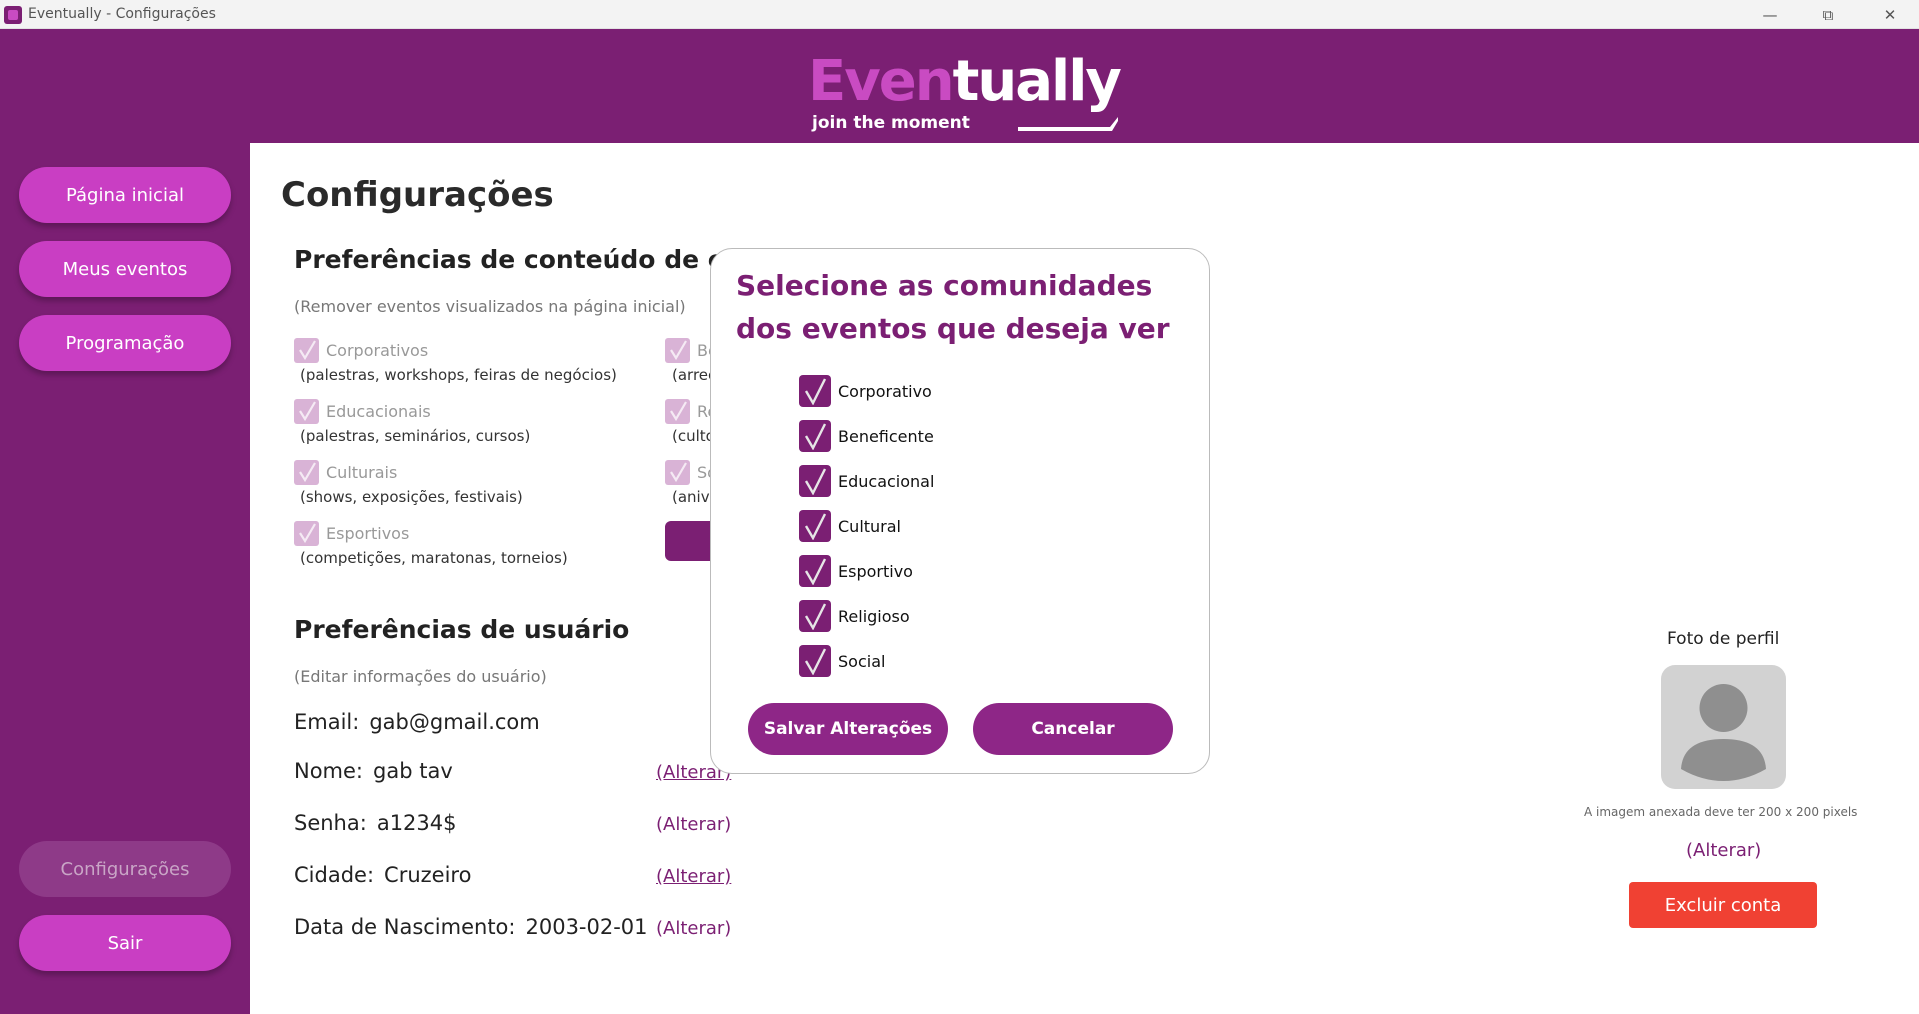 The width and height of the screenshot is (1919, 1014). Describe the element at coordinates (885, 391) in the screenshot. I see `modal-option-label: Corporativo` at that location.